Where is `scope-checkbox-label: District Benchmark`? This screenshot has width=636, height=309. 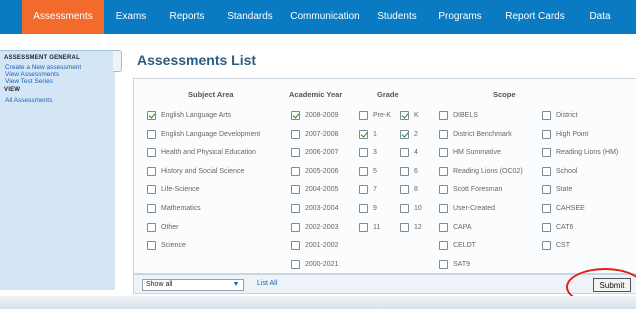
scope-checkbox-label: District Benchmark is located at coordinates (482, 134).